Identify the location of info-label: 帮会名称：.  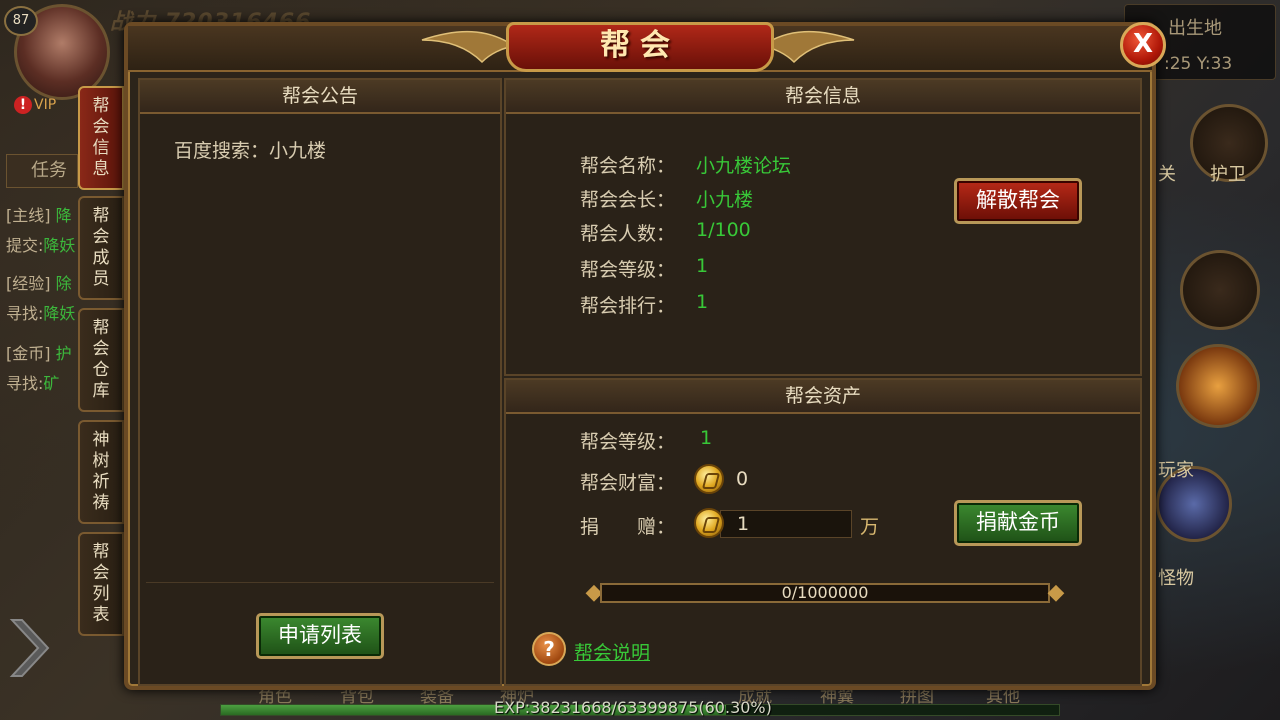
(628, 166).